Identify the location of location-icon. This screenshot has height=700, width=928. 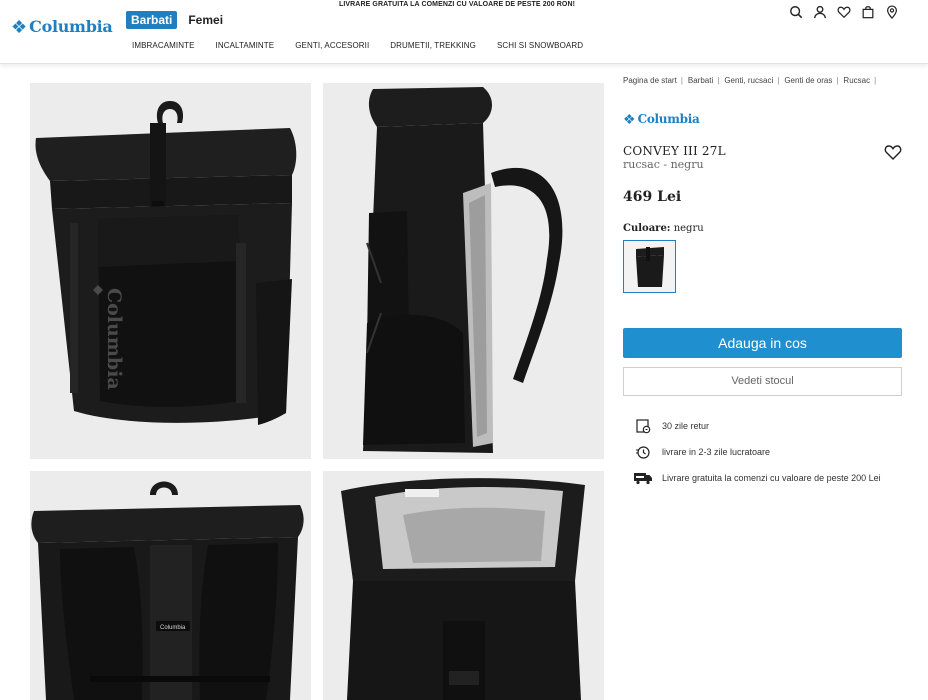
(891, 12).